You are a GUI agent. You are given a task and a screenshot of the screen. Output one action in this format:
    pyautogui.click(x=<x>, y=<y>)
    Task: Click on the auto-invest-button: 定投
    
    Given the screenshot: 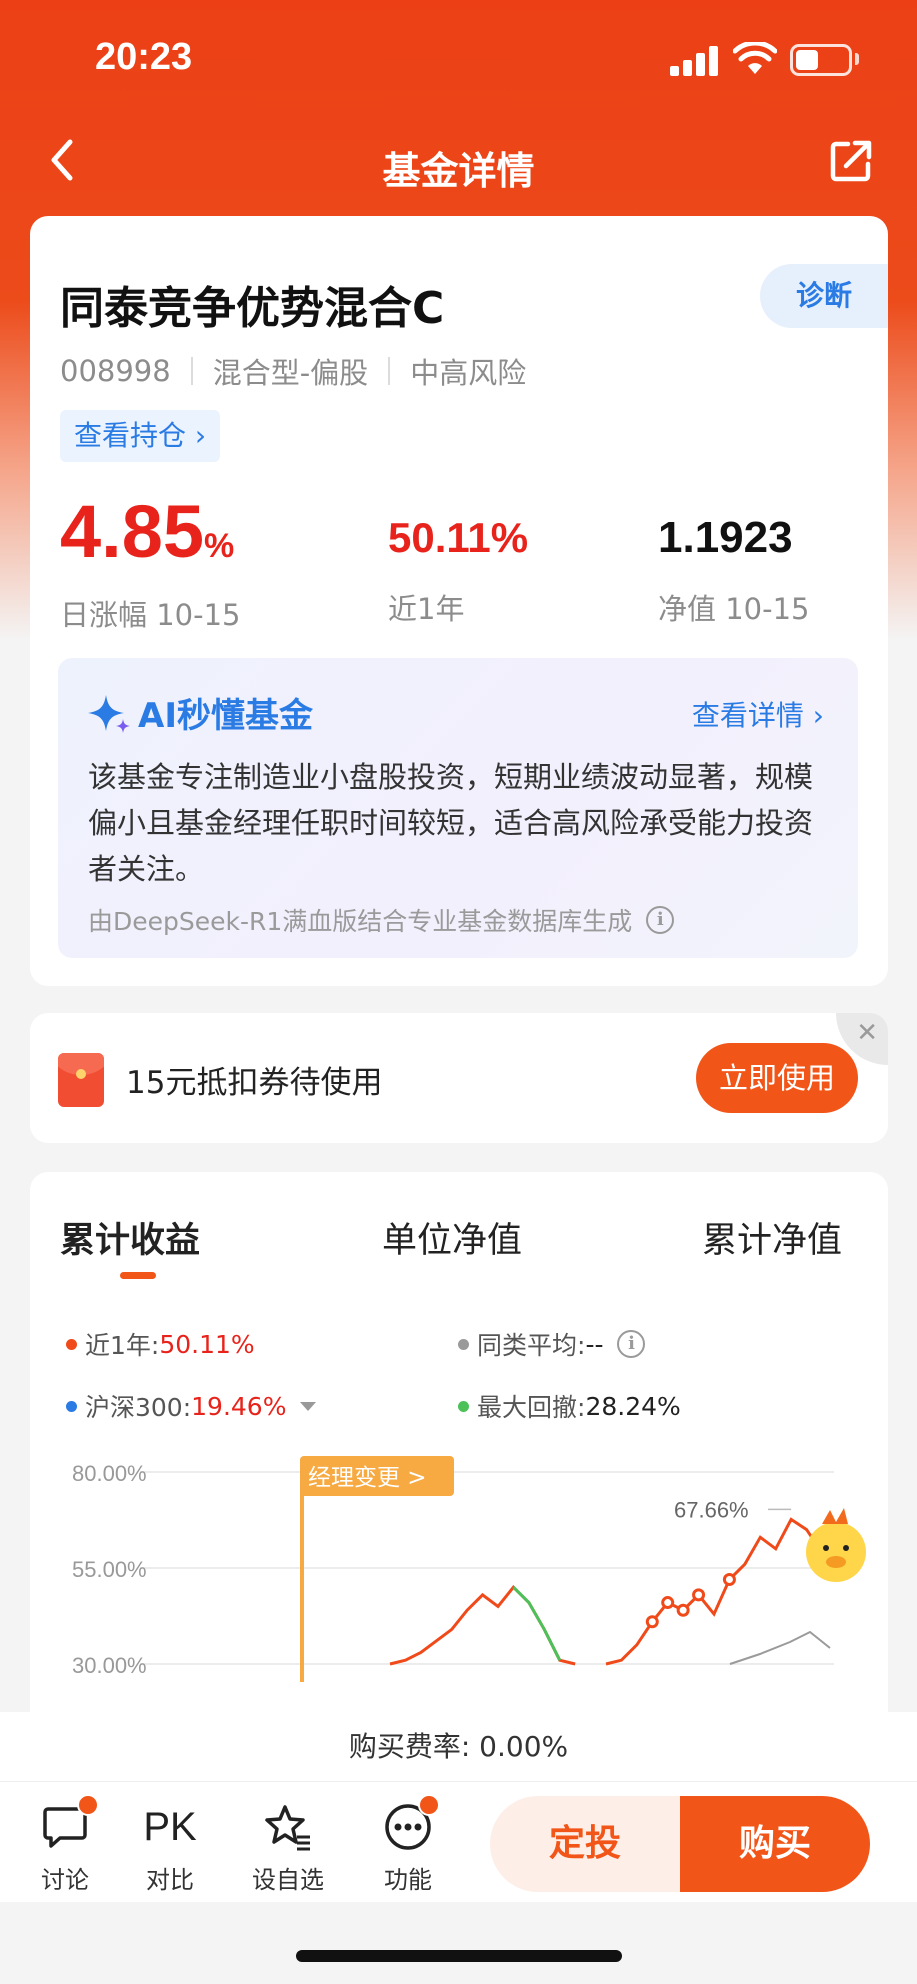 What is the action you would take?
    pyautogui.click(x=585, y=1844)
    